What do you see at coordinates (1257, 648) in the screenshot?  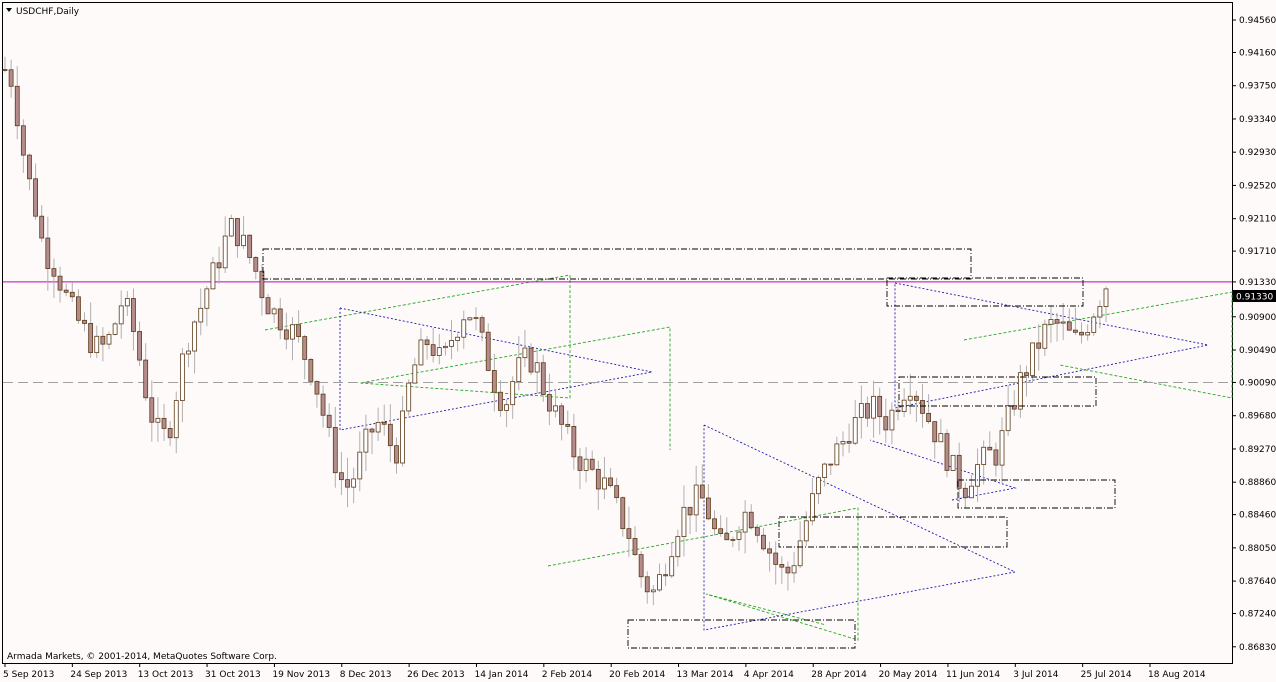 I see `y-tick-label: 0.86830` at bounding box center [1257, 648].